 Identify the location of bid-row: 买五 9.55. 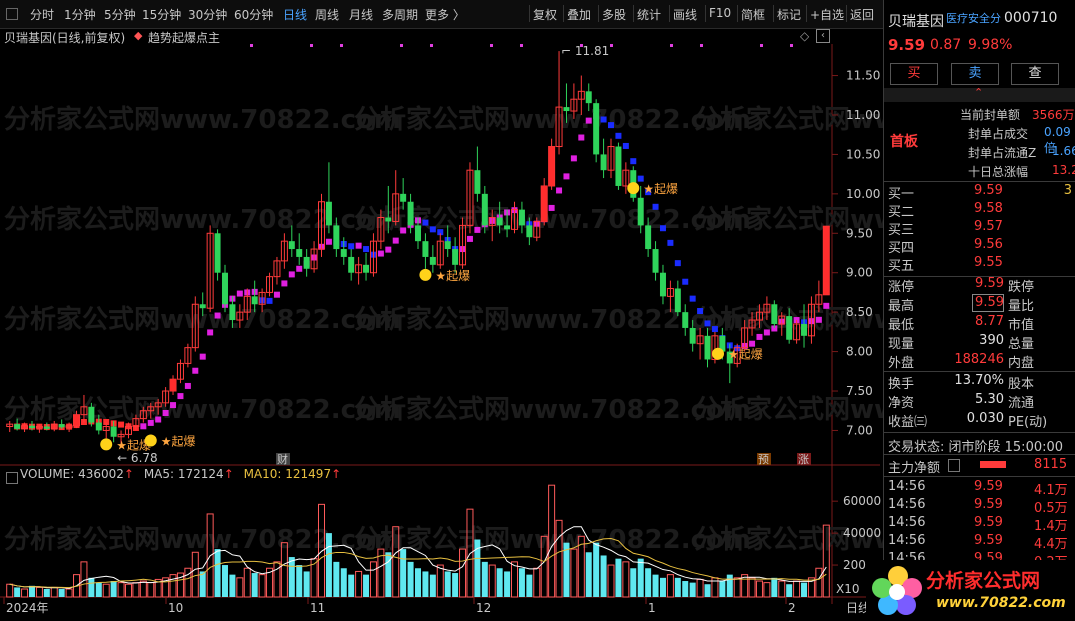
(980, 264).